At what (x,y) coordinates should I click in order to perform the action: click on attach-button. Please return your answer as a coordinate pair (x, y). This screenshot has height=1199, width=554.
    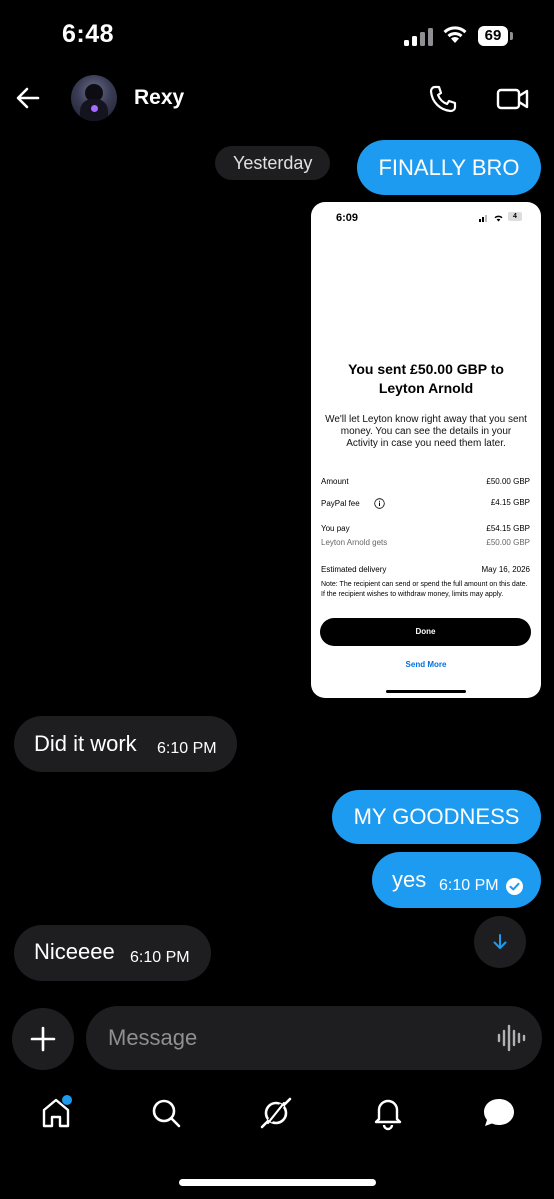
    Looking at the image, I should click on (43, 1039).